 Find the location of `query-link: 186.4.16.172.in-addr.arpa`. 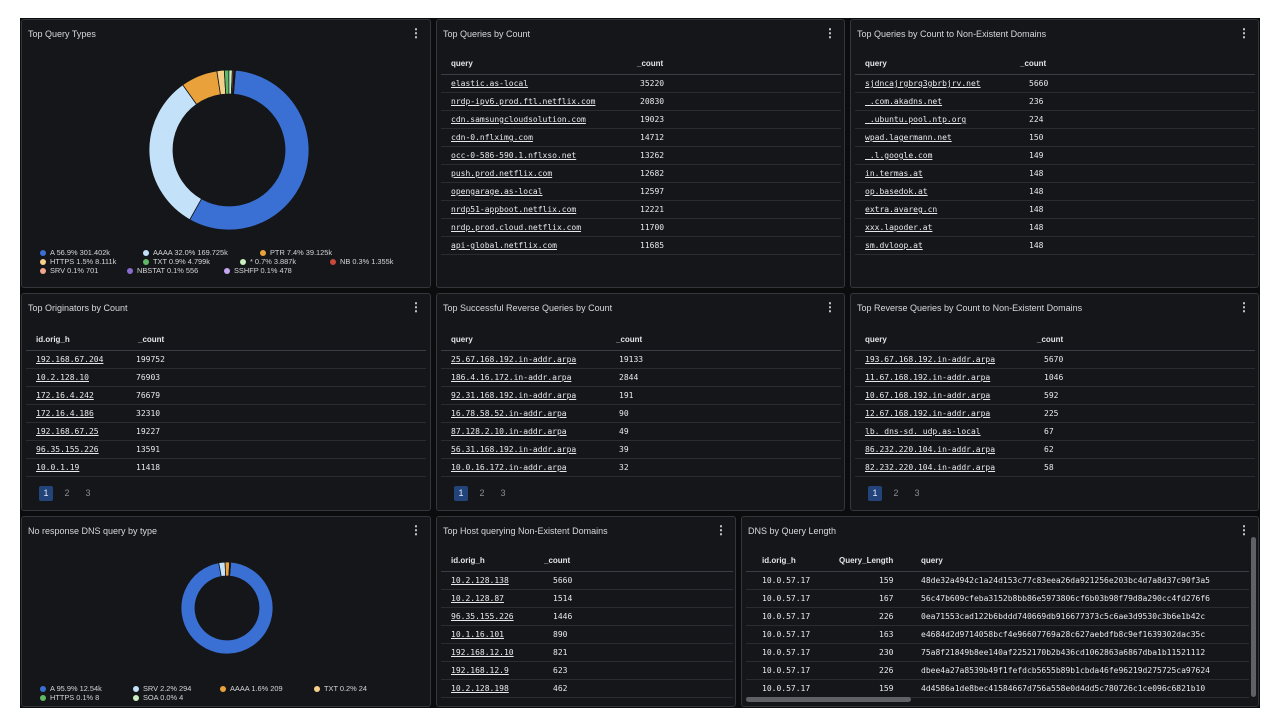

query-link: 186.4.16.172.in-addr.arpa is located at coordinates (511, 377).